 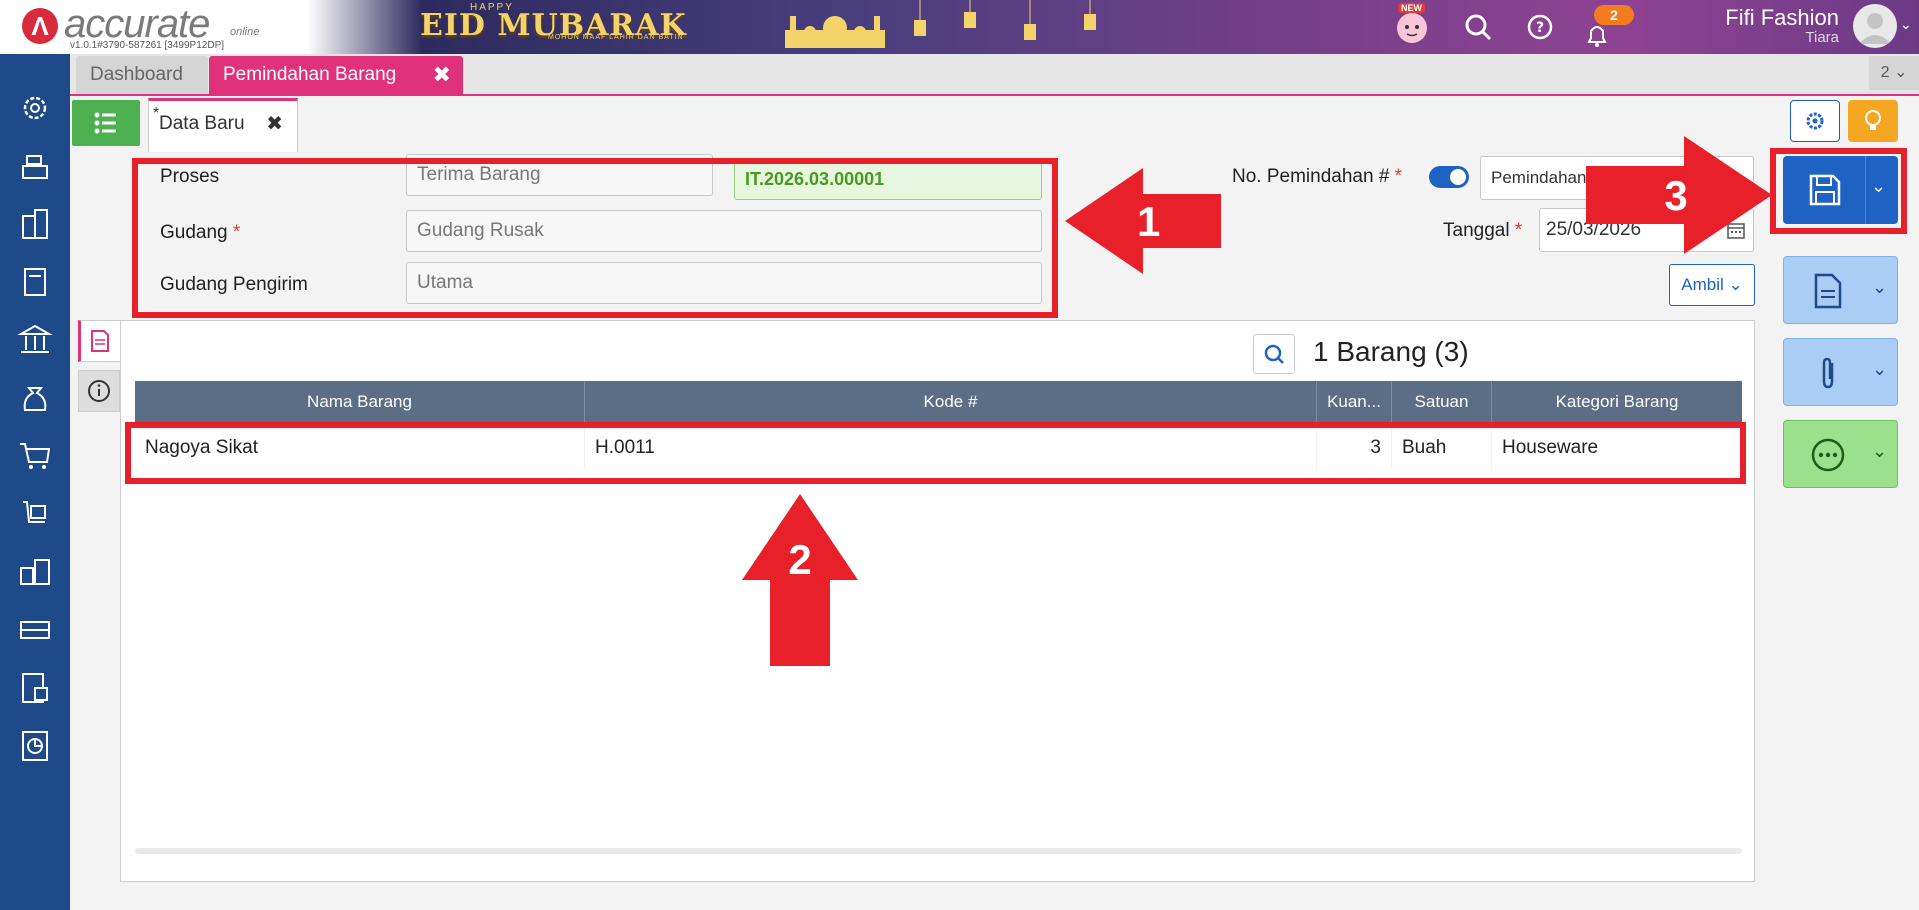 I want to click on settings-button, so click(x=1815, y=121).